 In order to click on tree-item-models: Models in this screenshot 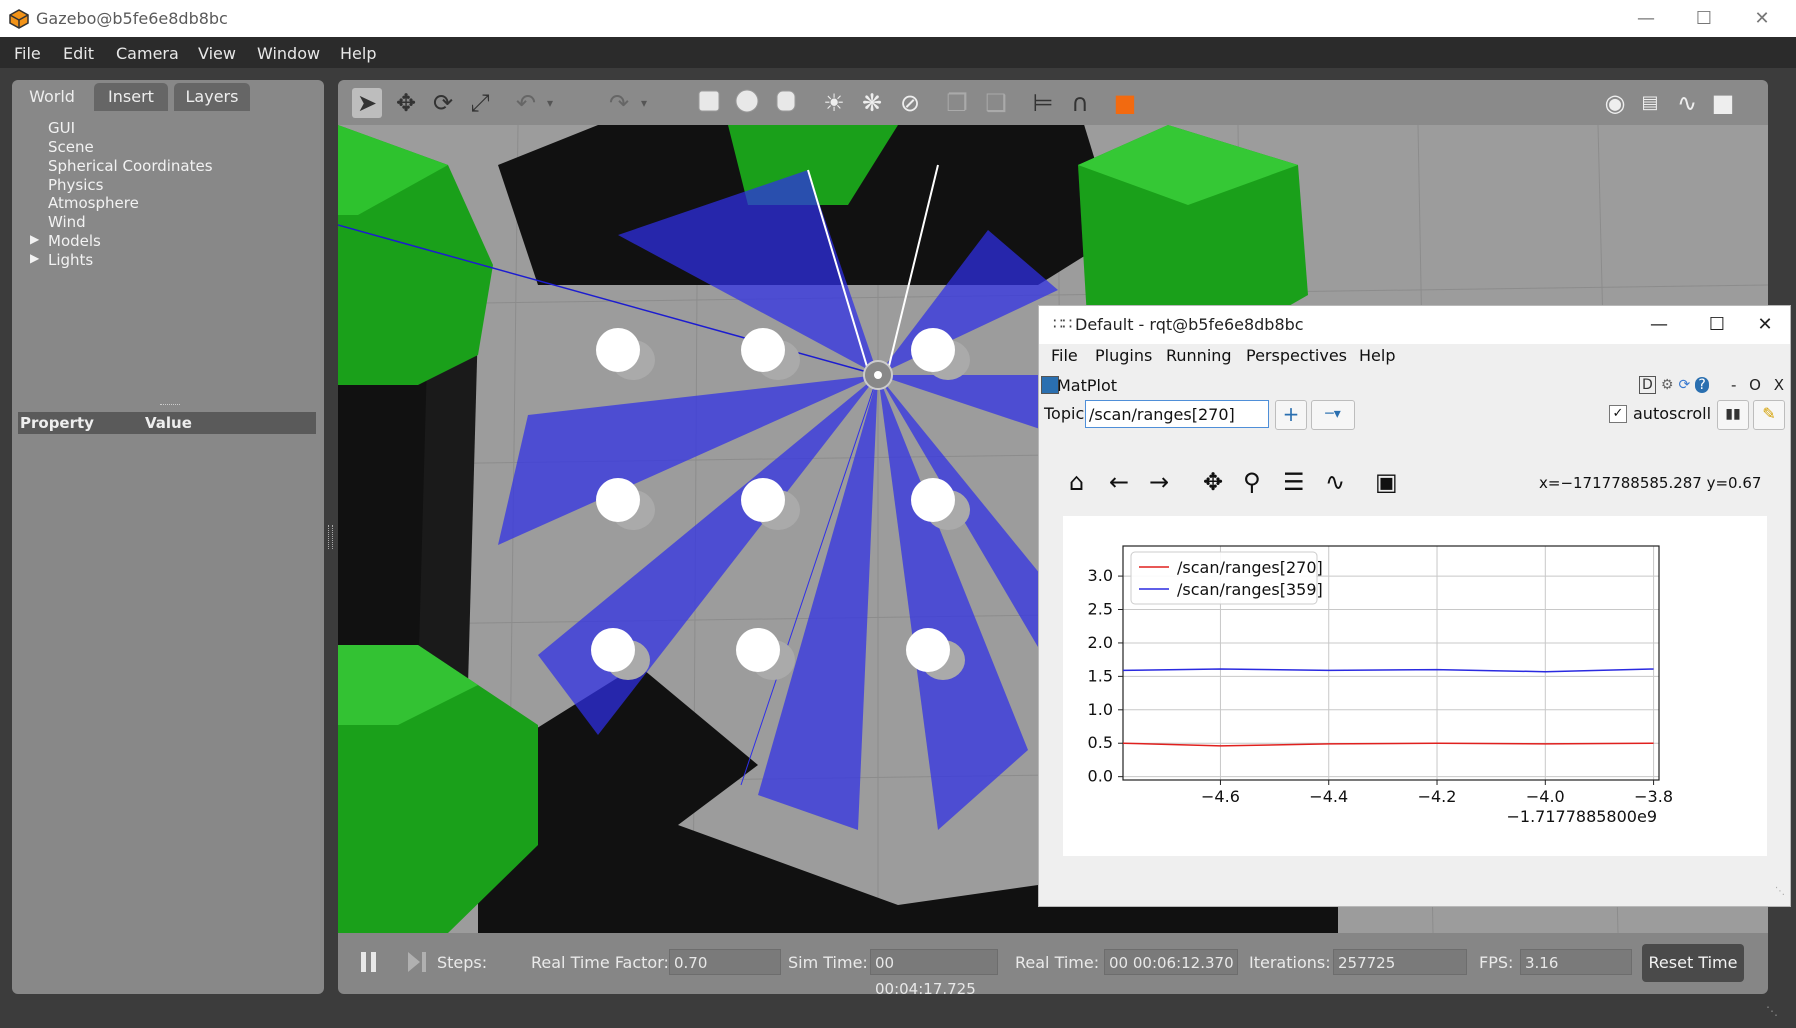, I will do `click(74, 241)`.